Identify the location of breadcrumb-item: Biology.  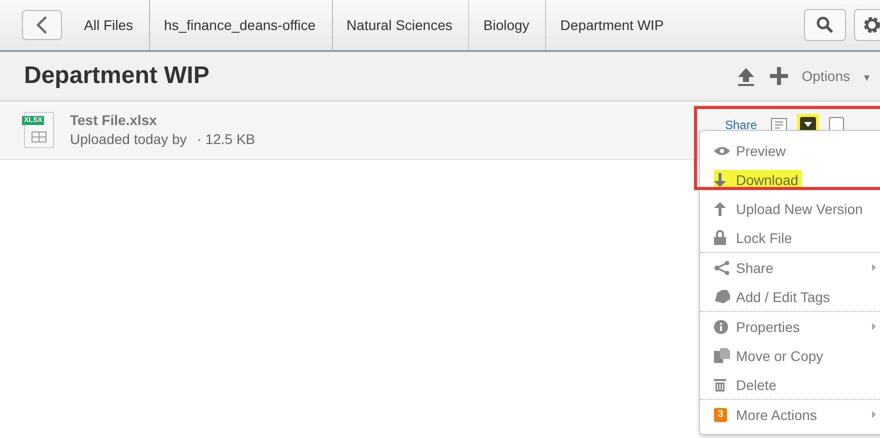
(507, 25).